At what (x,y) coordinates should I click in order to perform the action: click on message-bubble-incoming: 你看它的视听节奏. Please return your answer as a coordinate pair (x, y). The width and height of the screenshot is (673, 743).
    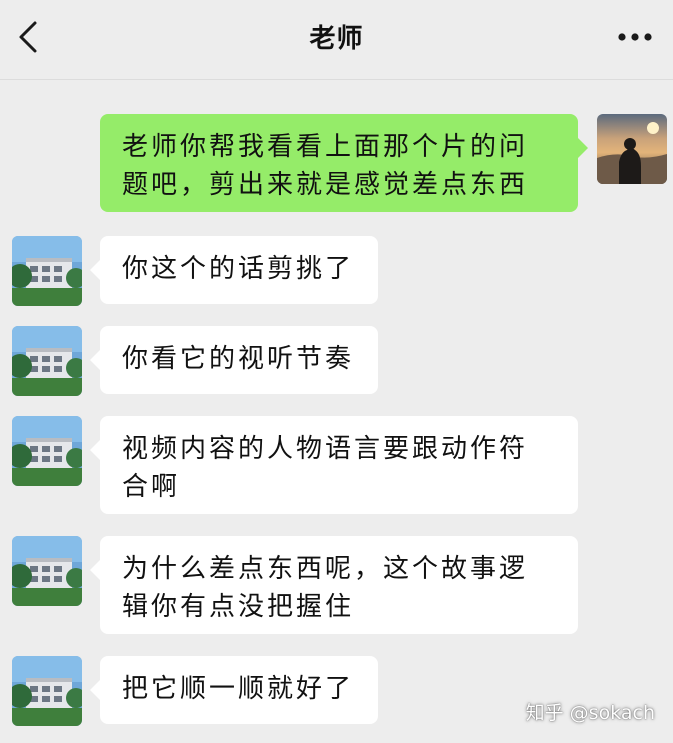
    Looking at the image, I should click on (234, 360).